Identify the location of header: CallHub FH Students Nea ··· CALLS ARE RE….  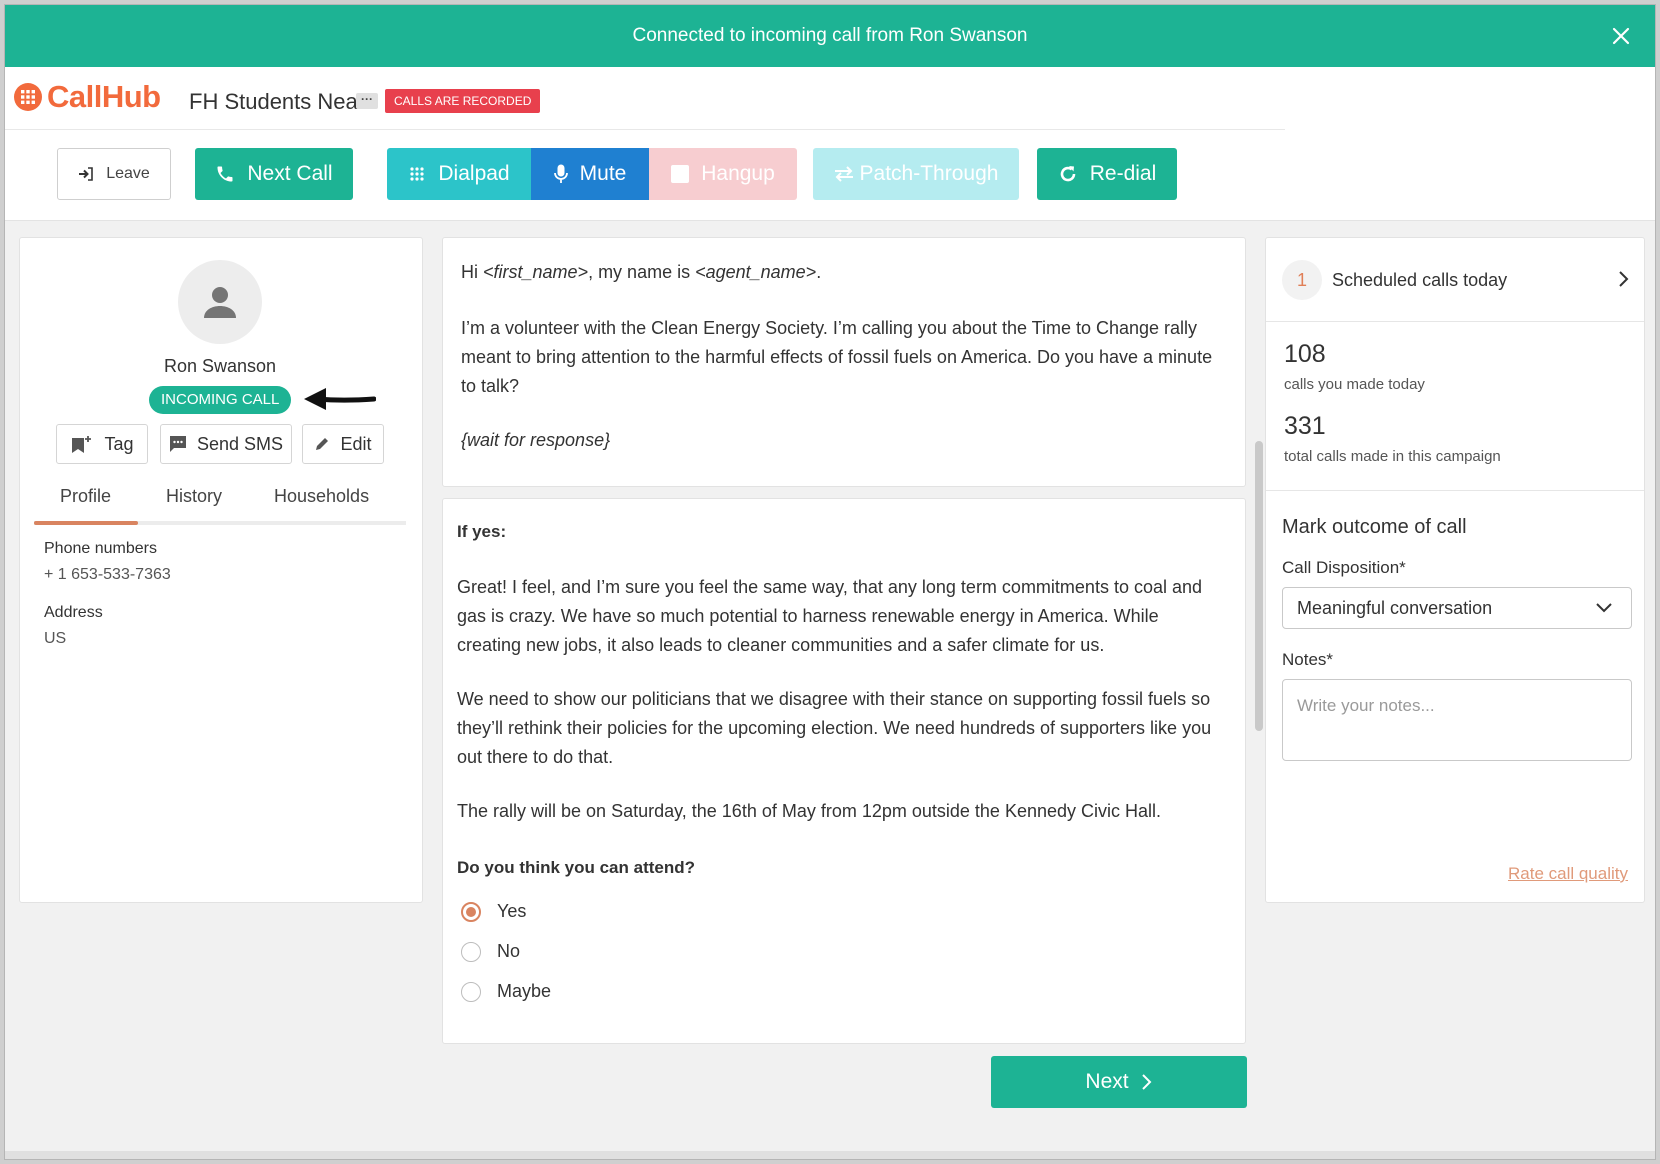
(830, 144).